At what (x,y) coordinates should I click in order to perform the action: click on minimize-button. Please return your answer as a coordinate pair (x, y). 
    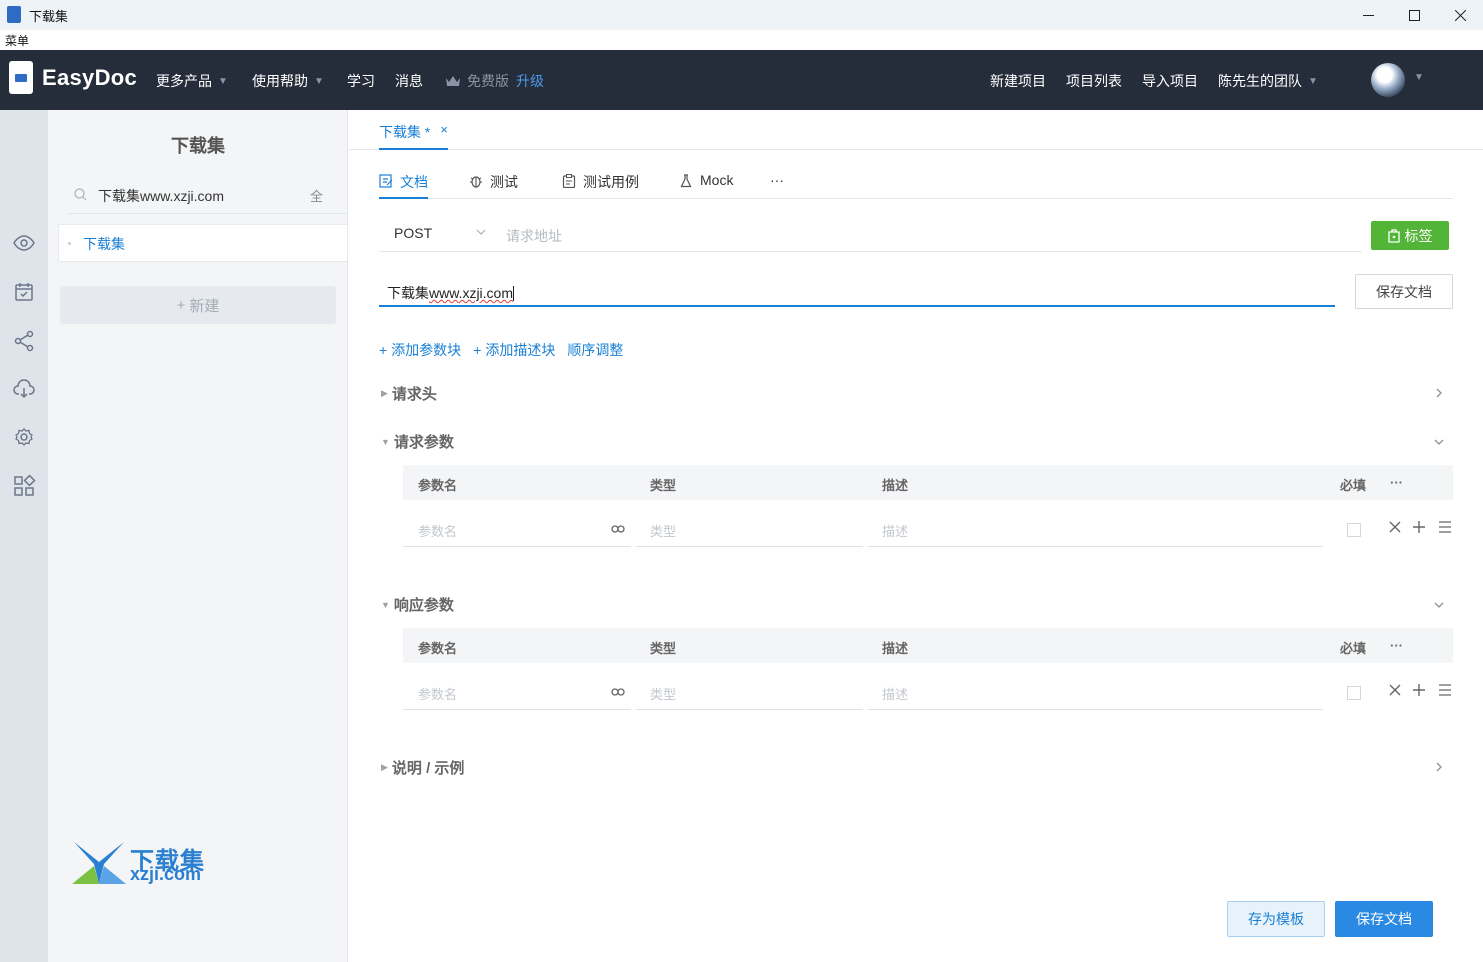
    Looking at the image, I should click on (1368, 15).